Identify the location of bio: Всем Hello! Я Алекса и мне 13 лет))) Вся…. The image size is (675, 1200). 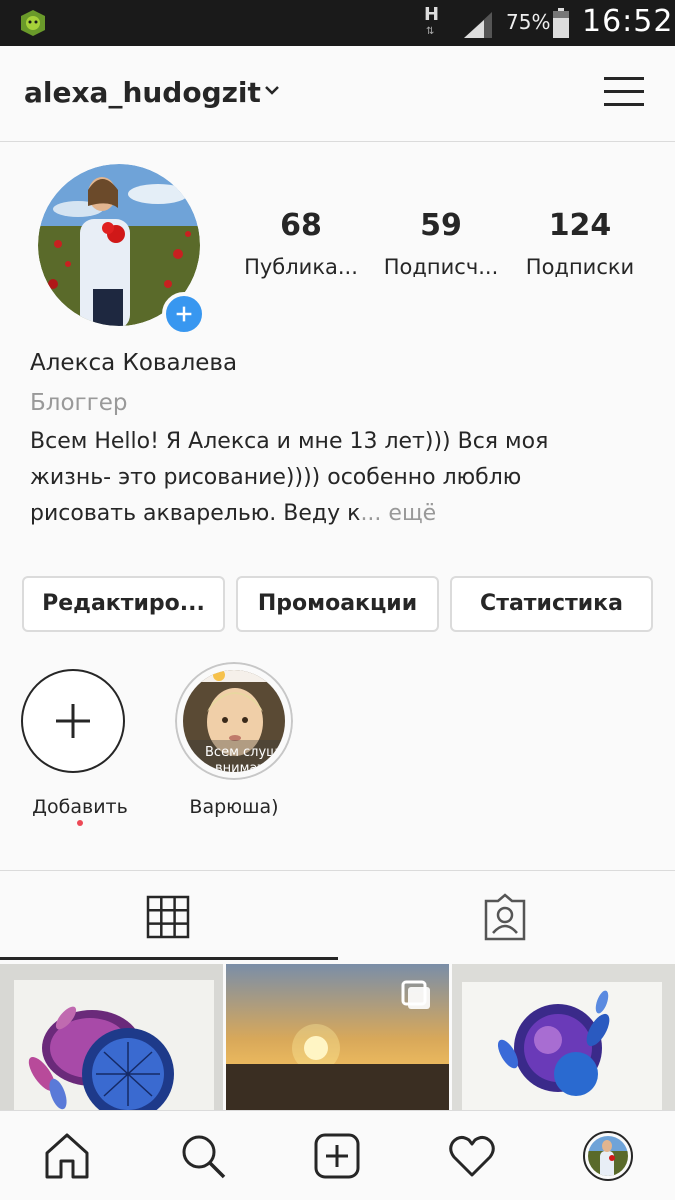
(340, 478).